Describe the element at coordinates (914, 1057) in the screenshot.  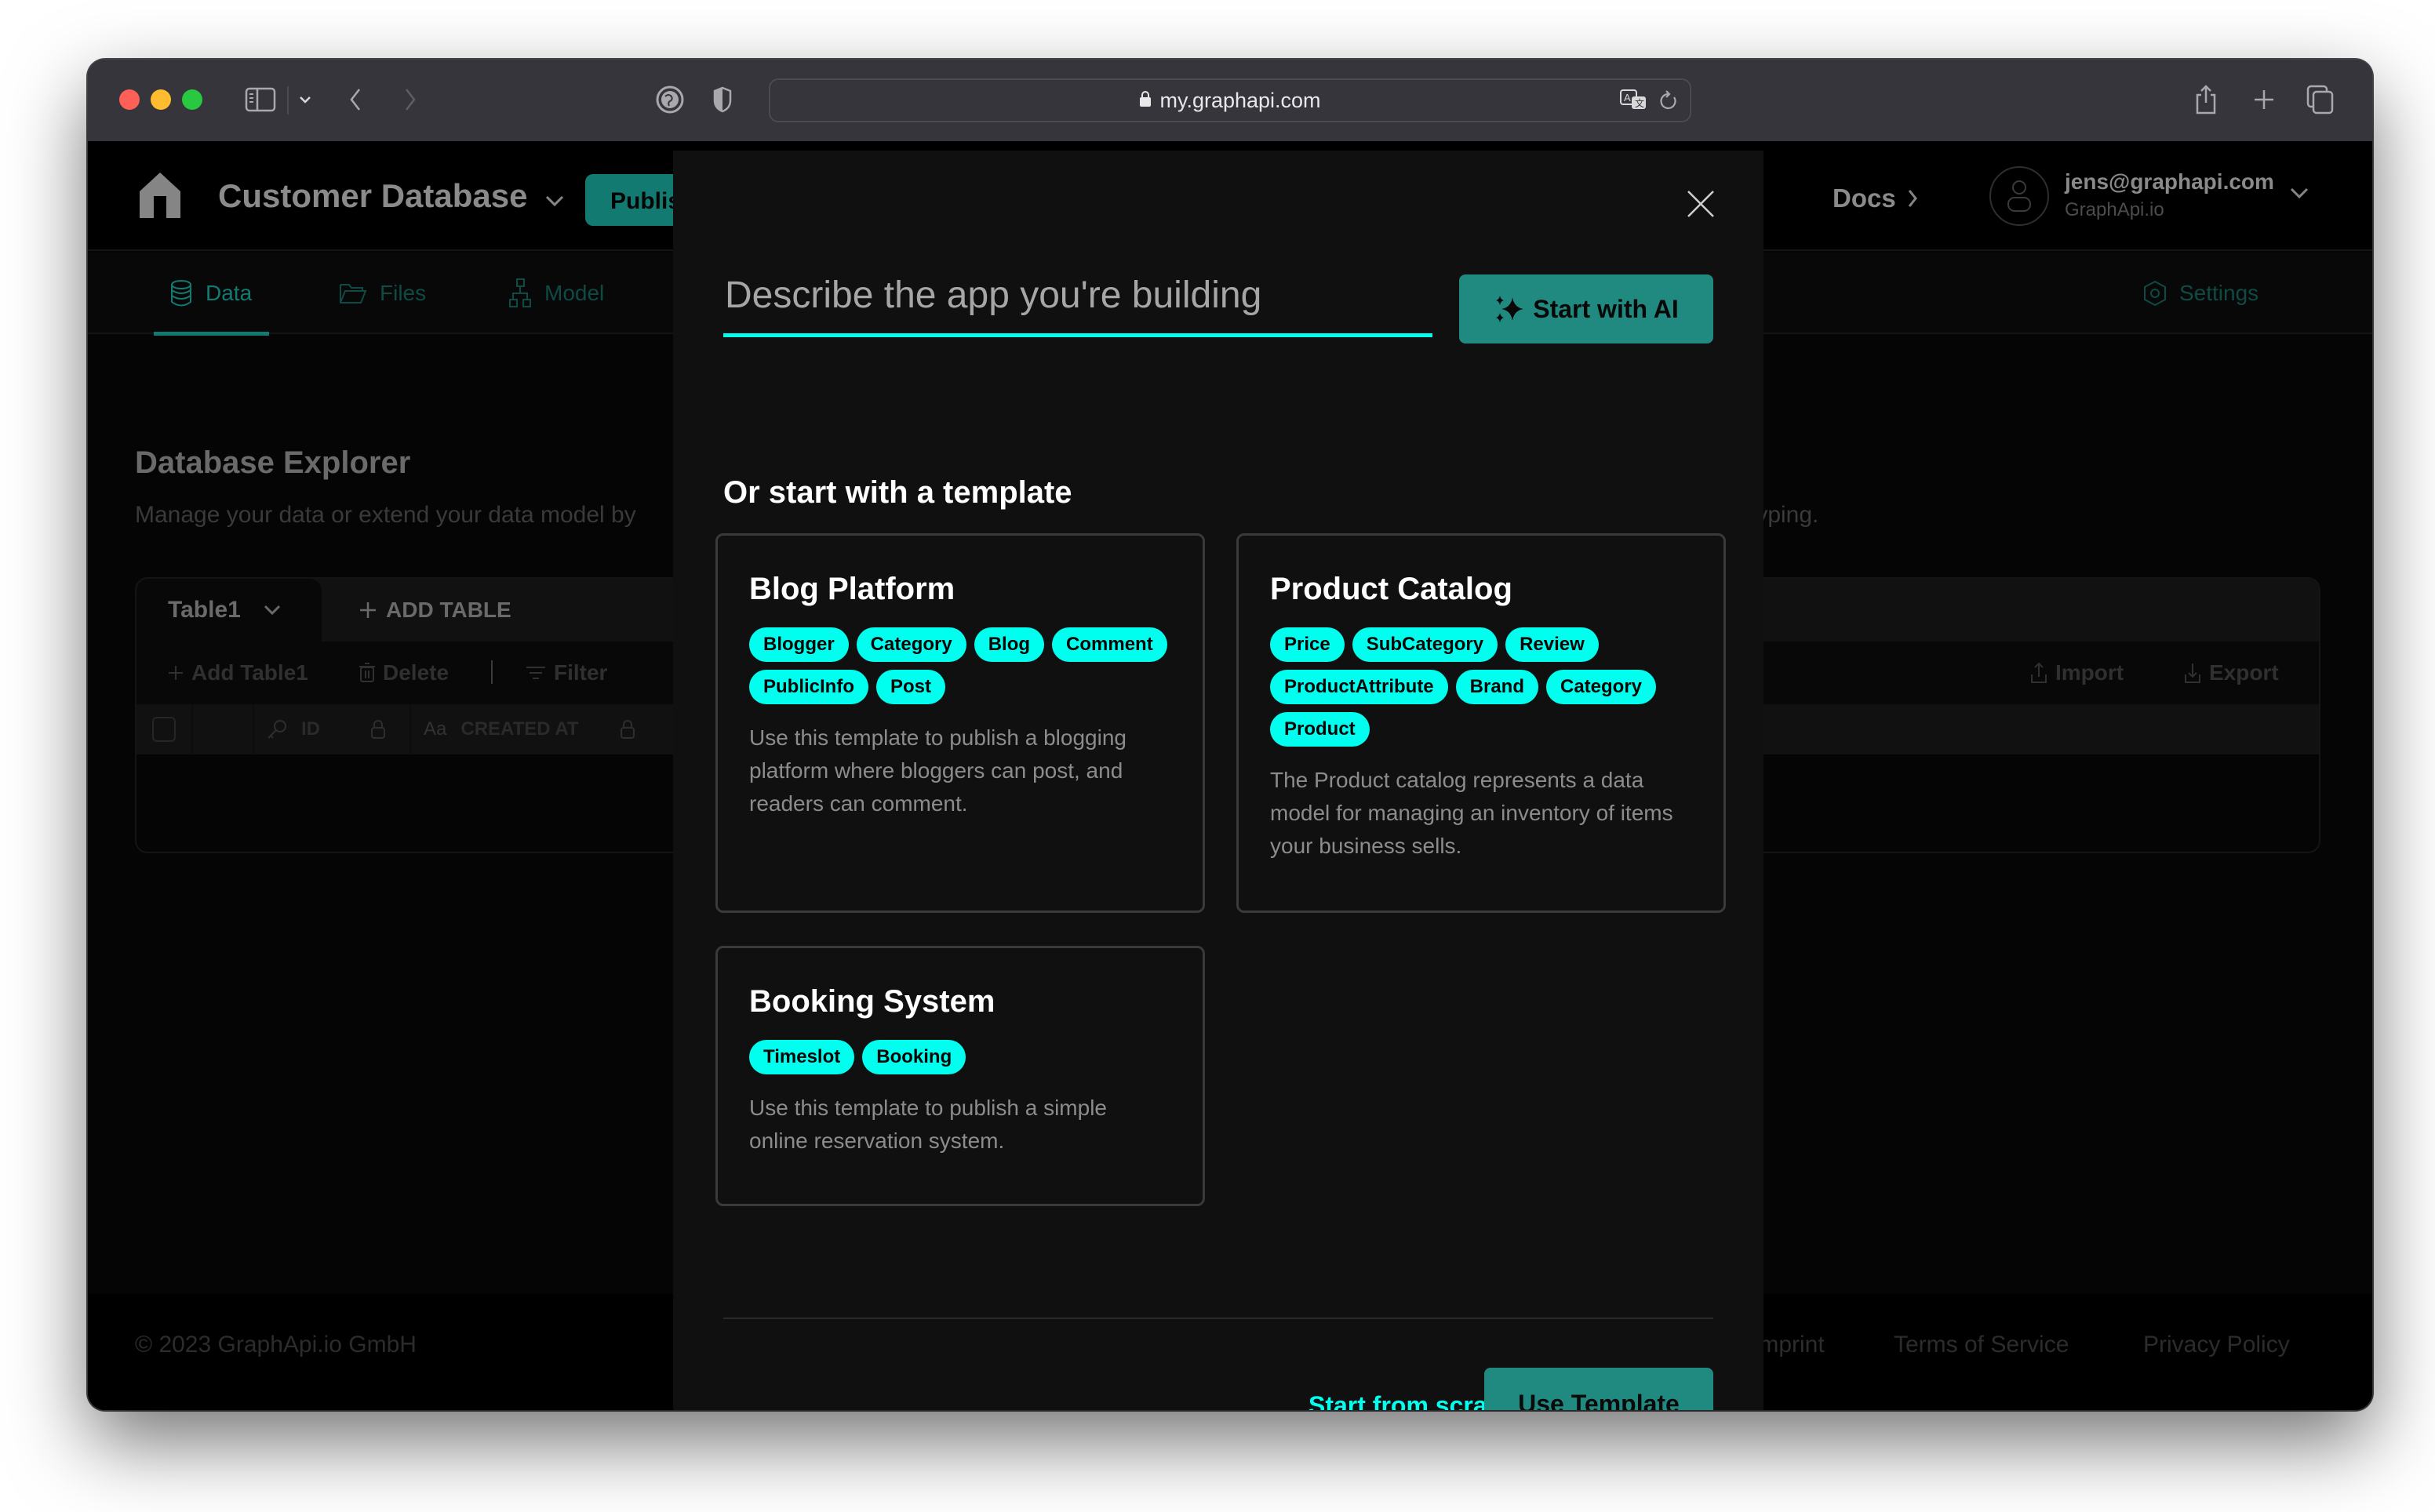
I see `template-tag: Booking` at that location.